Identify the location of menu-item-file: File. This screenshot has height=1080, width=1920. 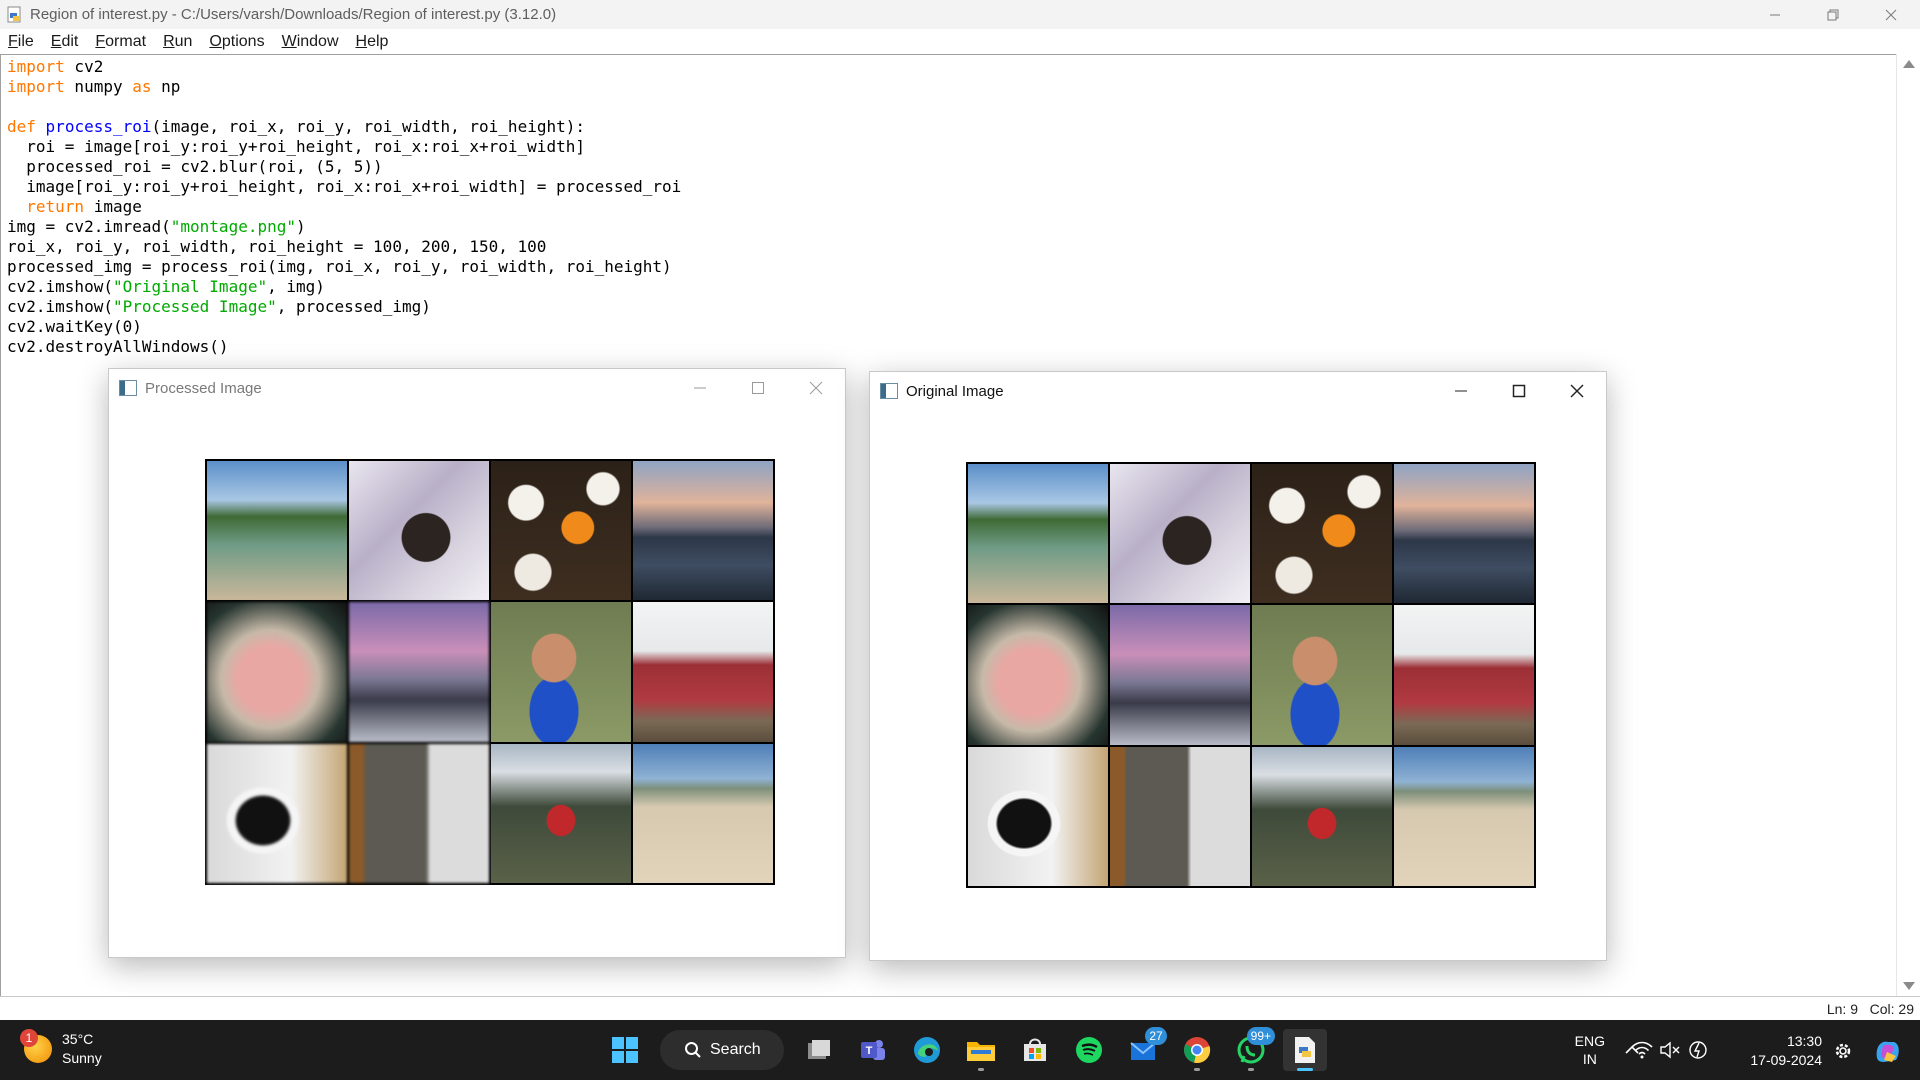
(21, 42).